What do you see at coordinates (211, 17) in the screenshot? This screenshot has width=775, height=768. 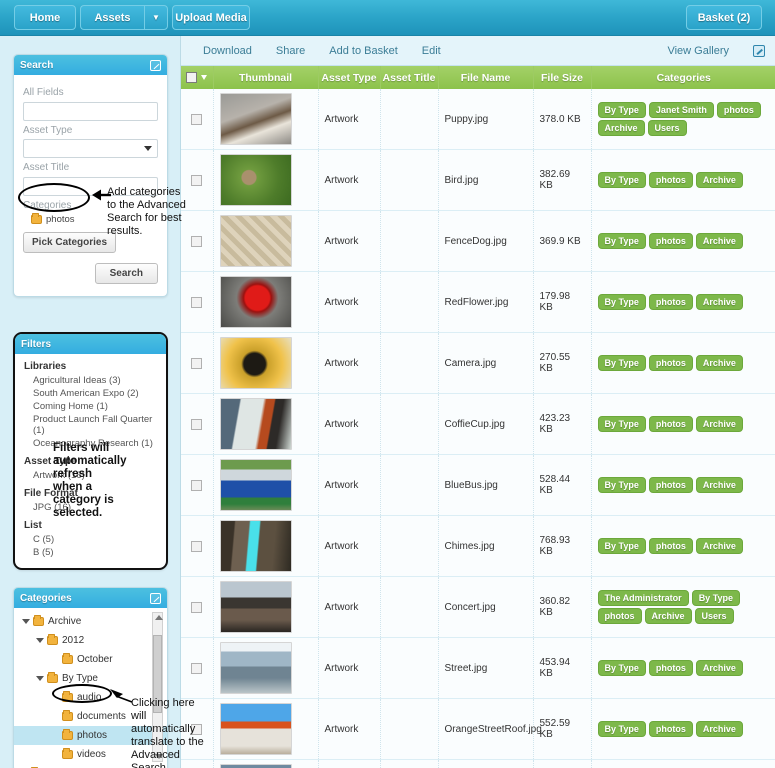 I see `nav-upload-media-button: Upload Media` at bounding box center [211, 17].